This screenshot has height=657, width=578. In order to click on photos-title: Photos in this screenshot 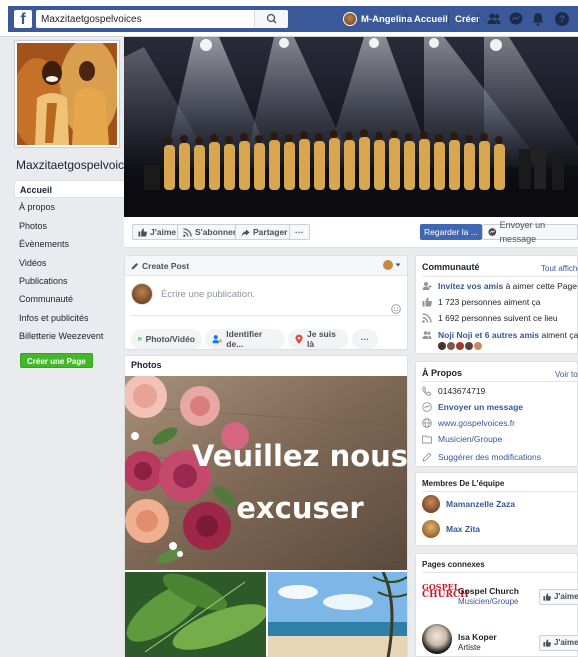, I will do `click(146, 365)`.